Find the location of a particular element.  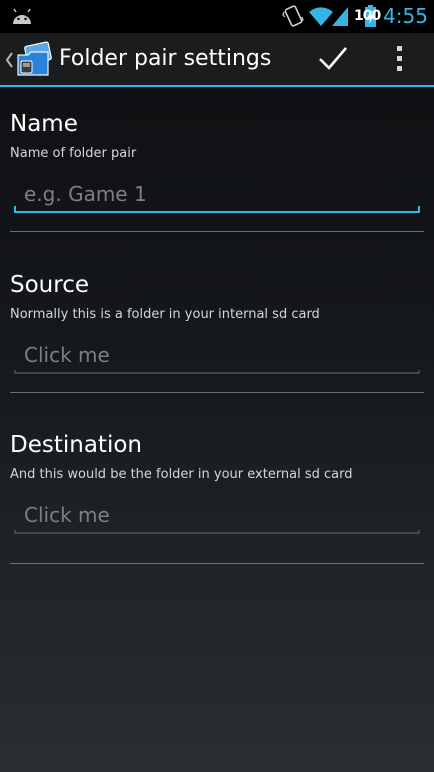

source-folder-value: Click me is located at coordinates (67, 355).